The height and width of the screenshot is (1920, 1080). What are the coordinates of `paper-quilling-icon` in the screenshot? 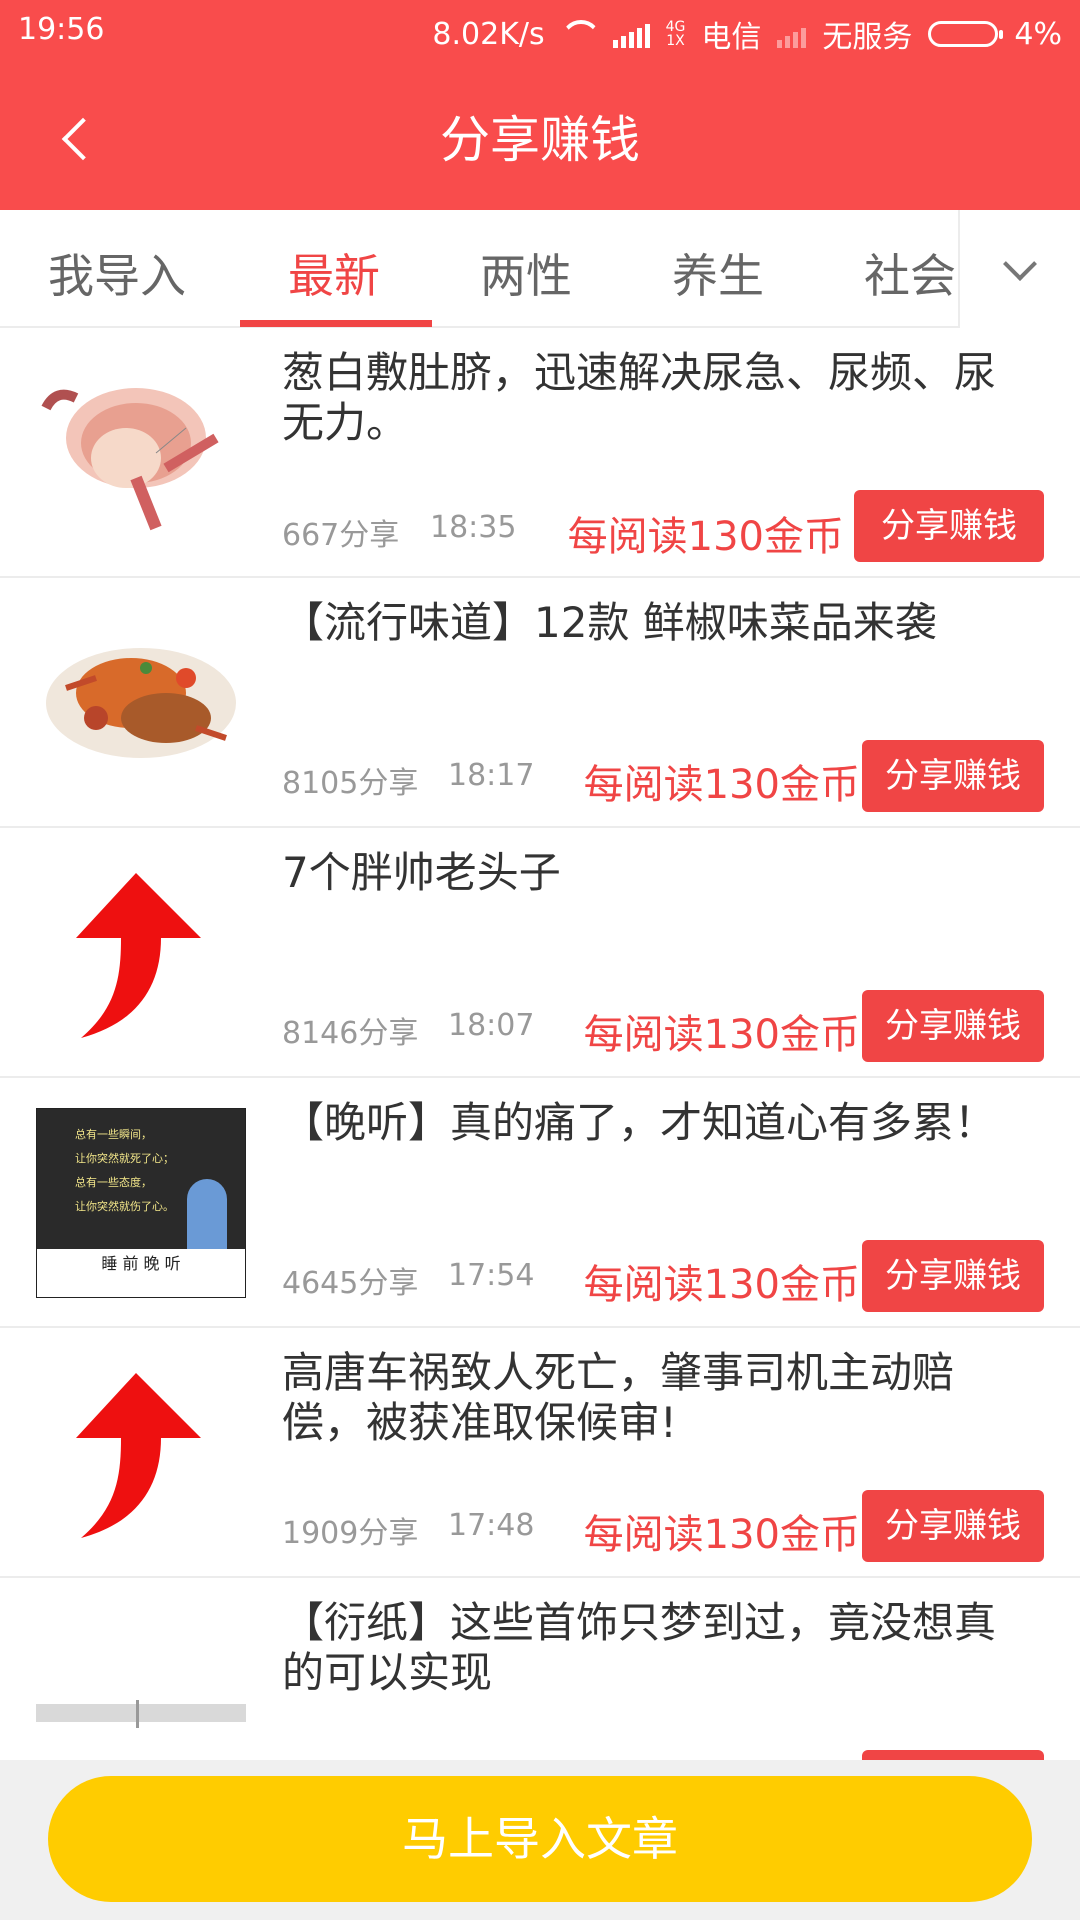 It's located at (141, 1684).